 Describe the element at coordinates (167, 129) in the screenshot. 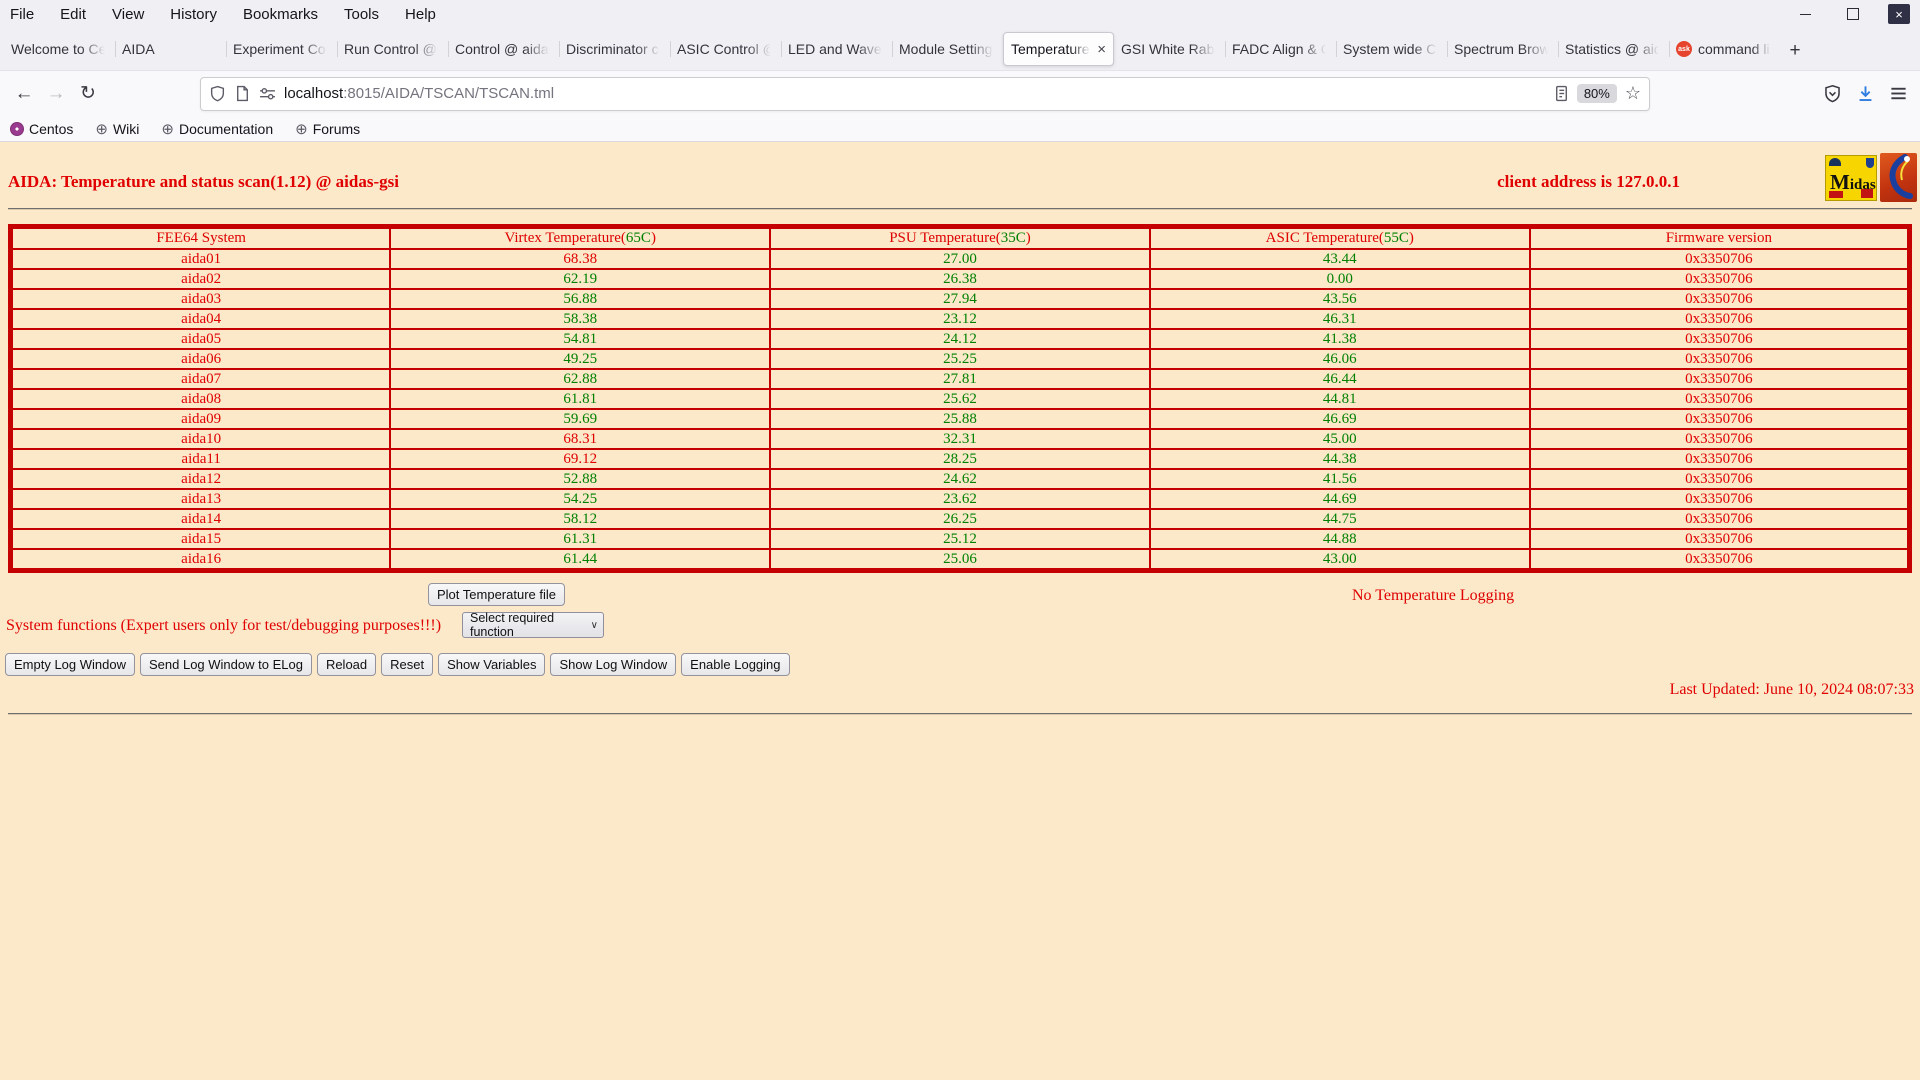

I see `globe-icon: ⊕` at that location.